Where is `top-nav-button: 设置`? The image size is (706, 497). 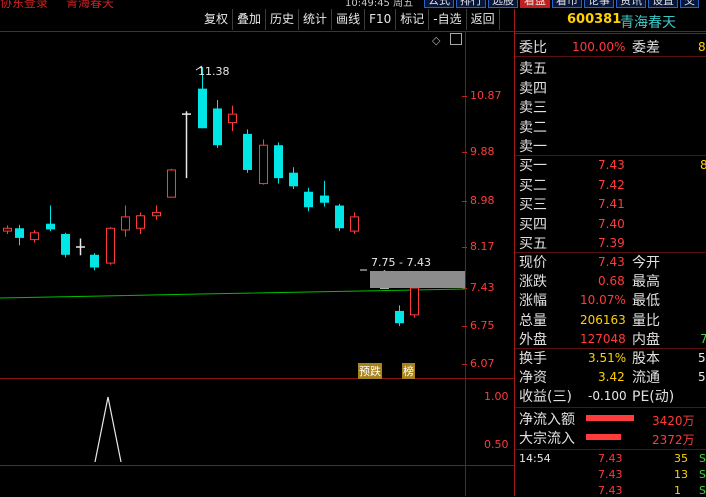
top-nav-button: 设置 is located at coordinates (663, 4).